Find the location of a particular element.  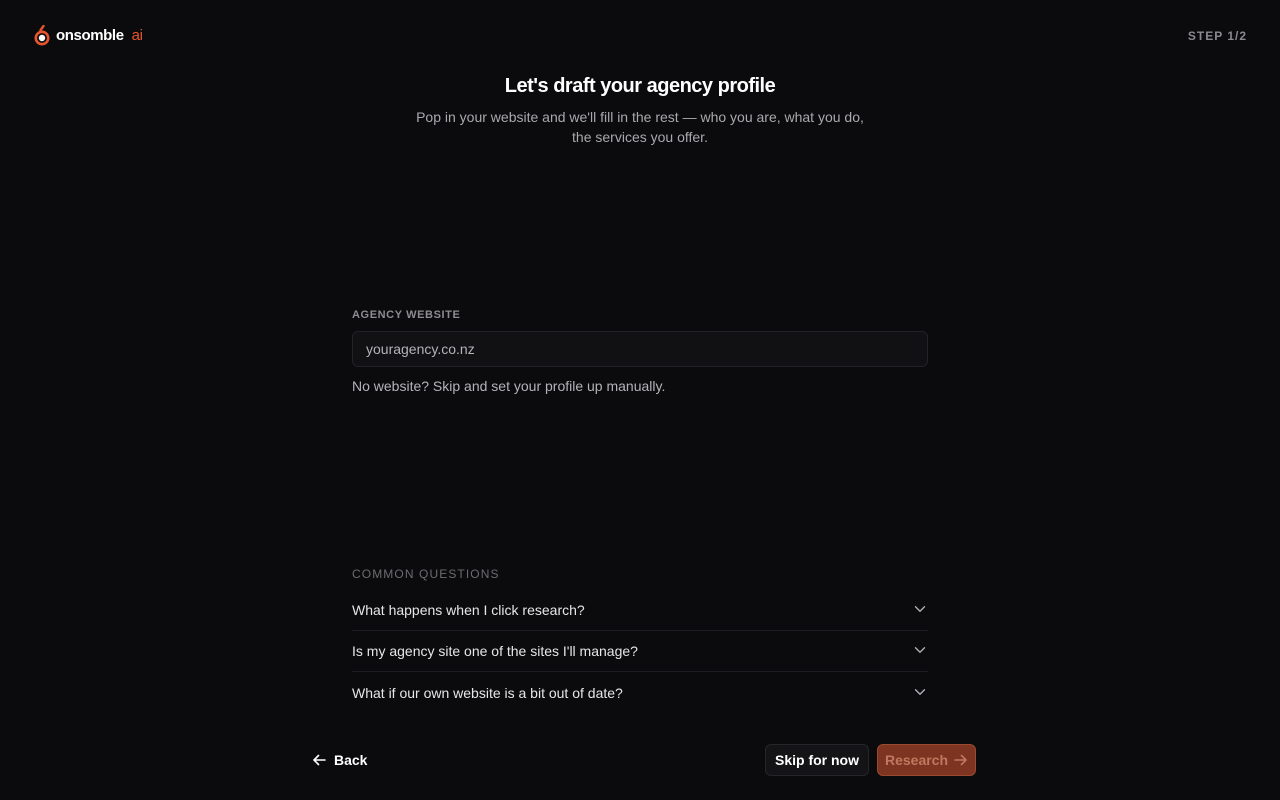

research-button: Research is located at coordinates (926, 760).